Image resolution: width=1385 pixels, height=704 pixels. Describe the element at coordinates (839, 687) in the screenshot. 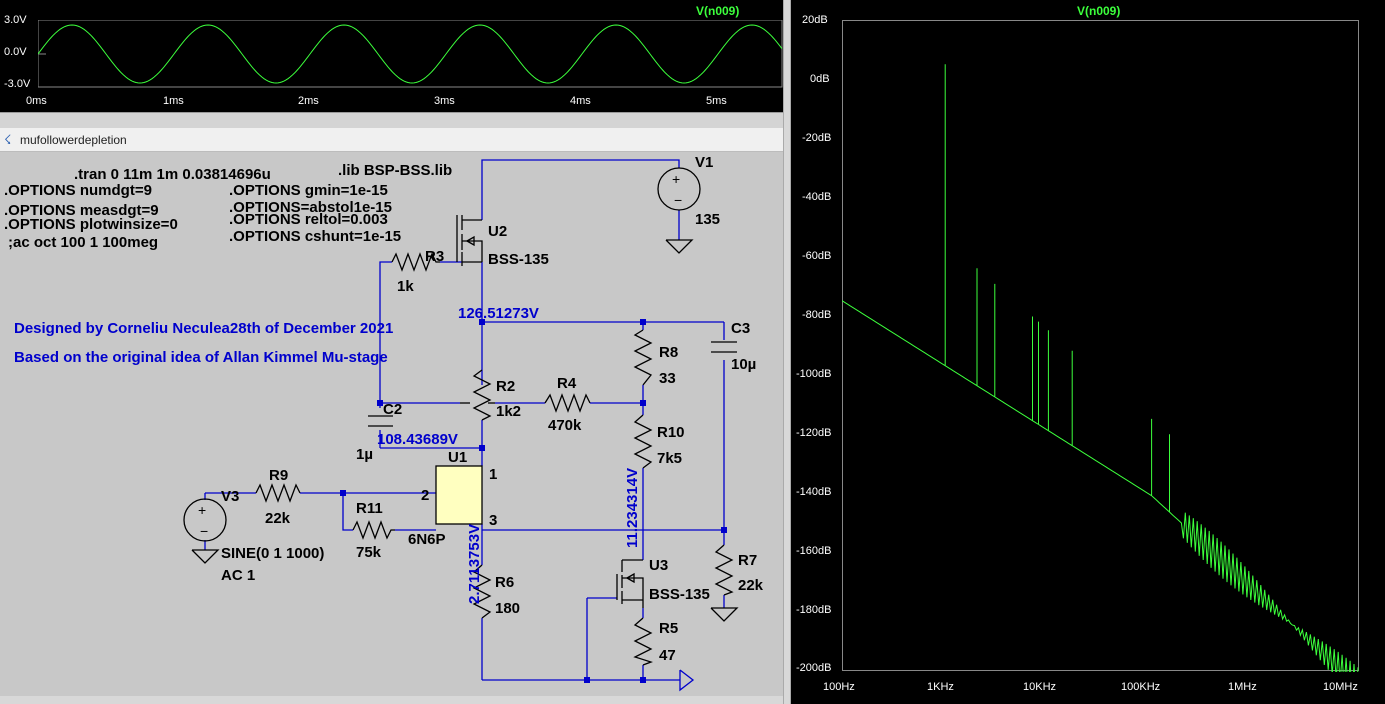

I see `x-tick: 100Hz` at that location.